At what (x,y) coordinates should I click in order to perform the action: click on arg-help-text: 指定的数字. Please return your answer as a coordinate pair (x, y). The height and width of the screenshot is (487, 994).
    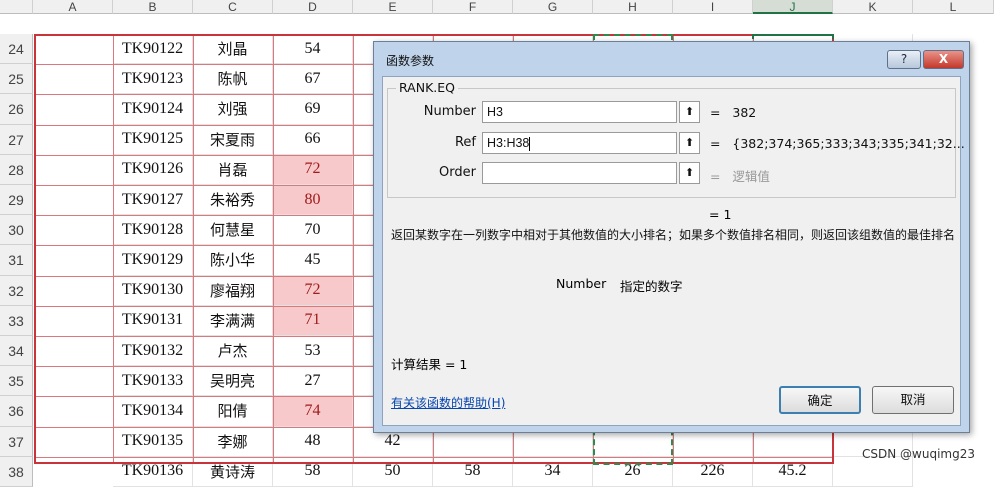
    Looking at the image, I should click on (651, 286).